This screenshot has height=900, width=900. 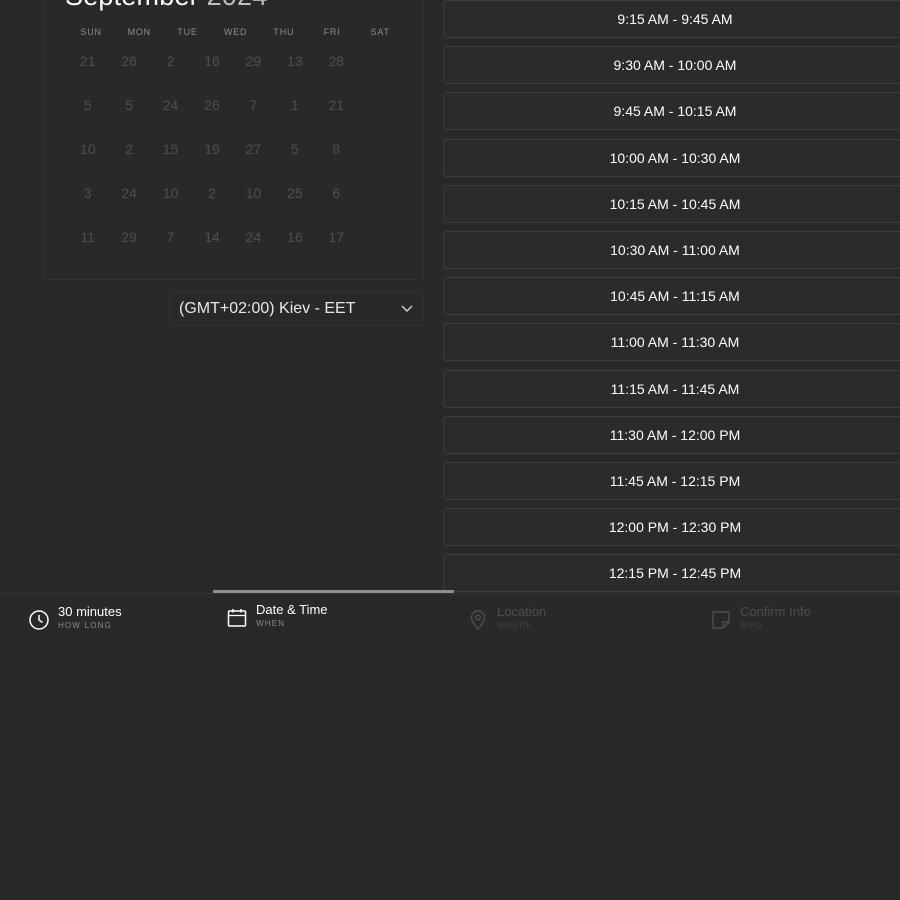 I want to click on time-slot-label: 11:15 AM - 11:45 AM, so click(x=675, y=388).